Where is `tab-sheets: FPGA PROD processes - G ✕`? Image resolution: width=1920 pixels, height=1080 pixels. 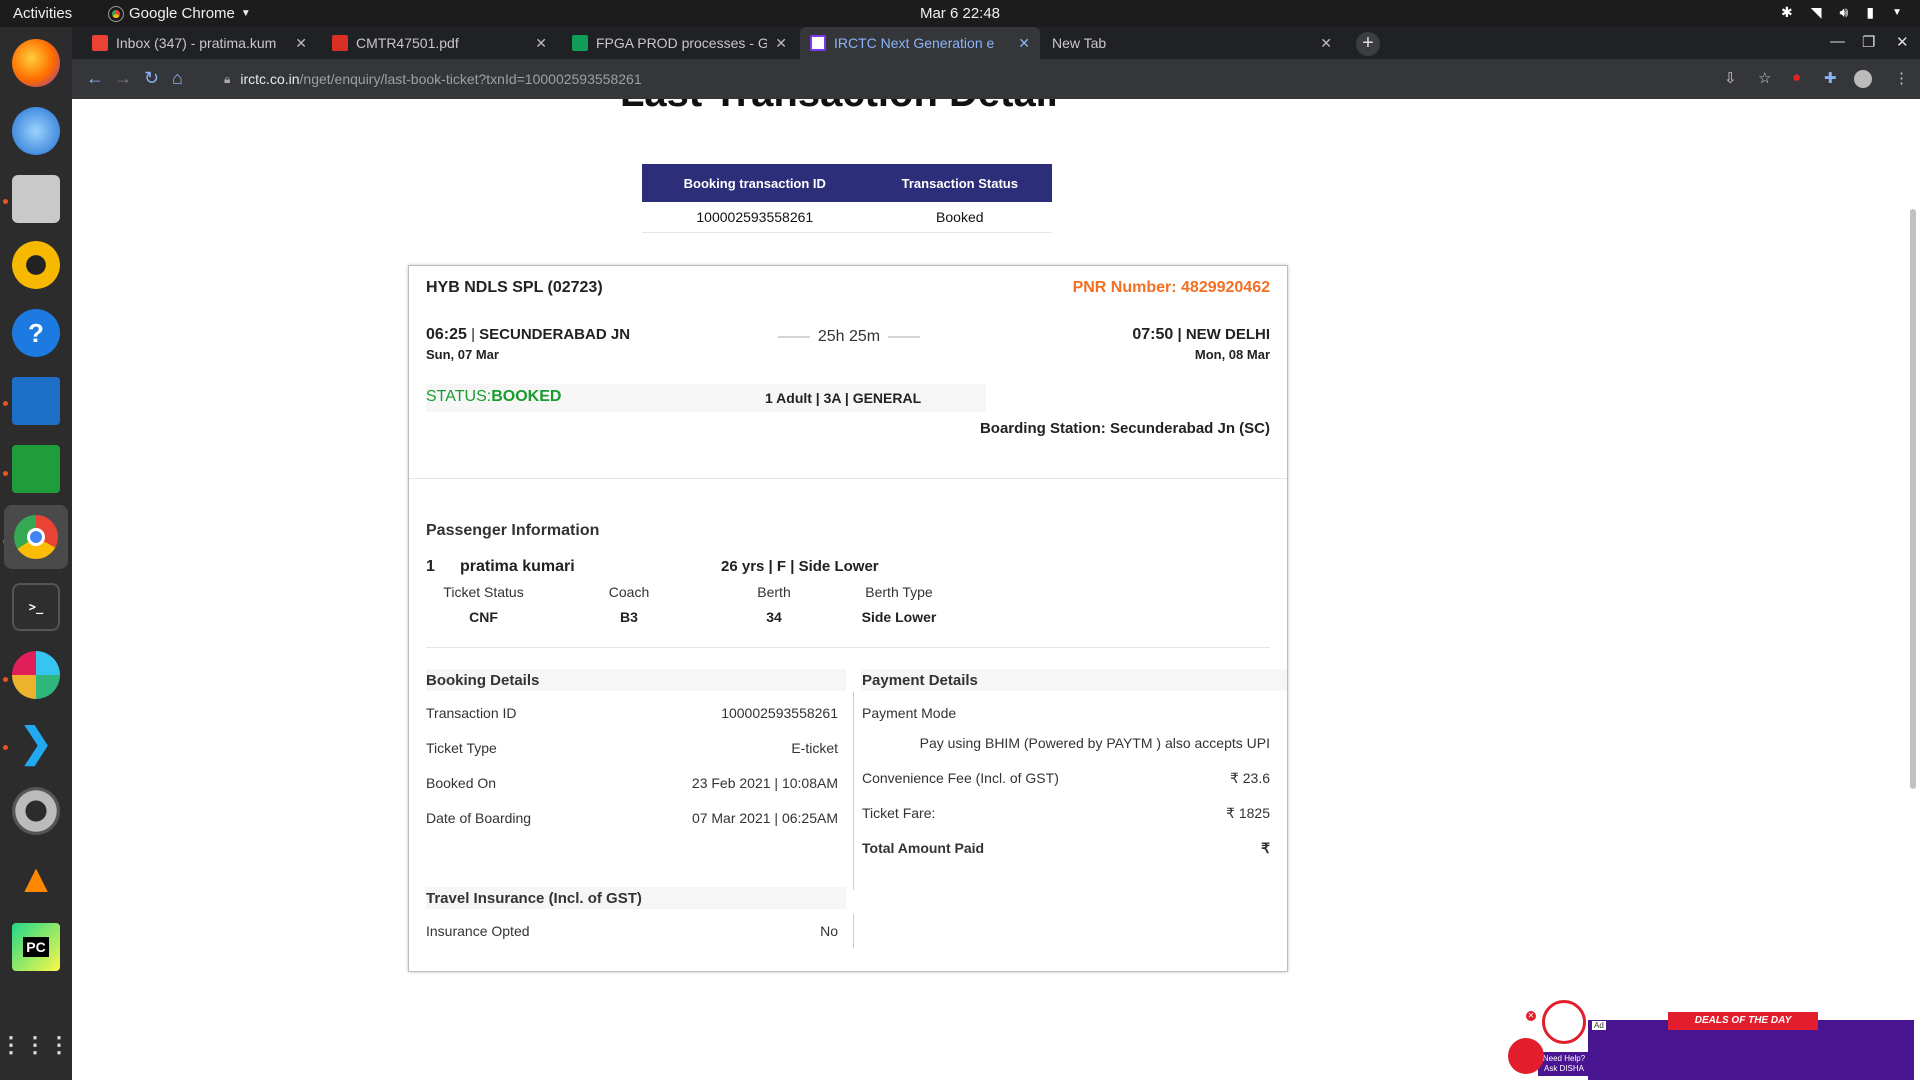
tab-sheets: FPGA PROD processes - G ✕ is located at coordinates (679, 43).